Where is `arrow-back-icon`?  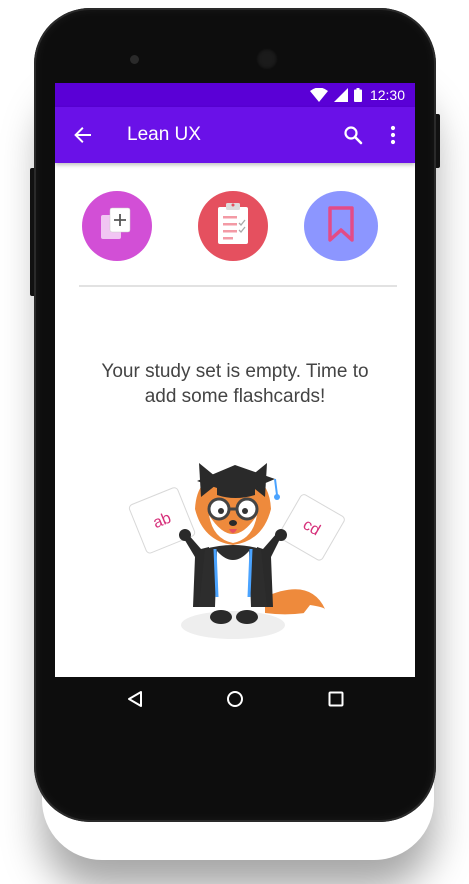 arrow-back-icon is located at coordinates (83, 135).